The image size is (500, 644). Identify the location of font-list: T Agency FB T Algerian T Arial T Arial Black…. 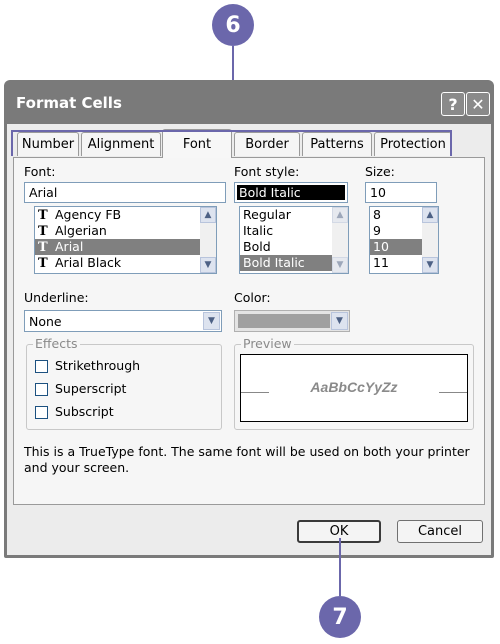
(125, 240).